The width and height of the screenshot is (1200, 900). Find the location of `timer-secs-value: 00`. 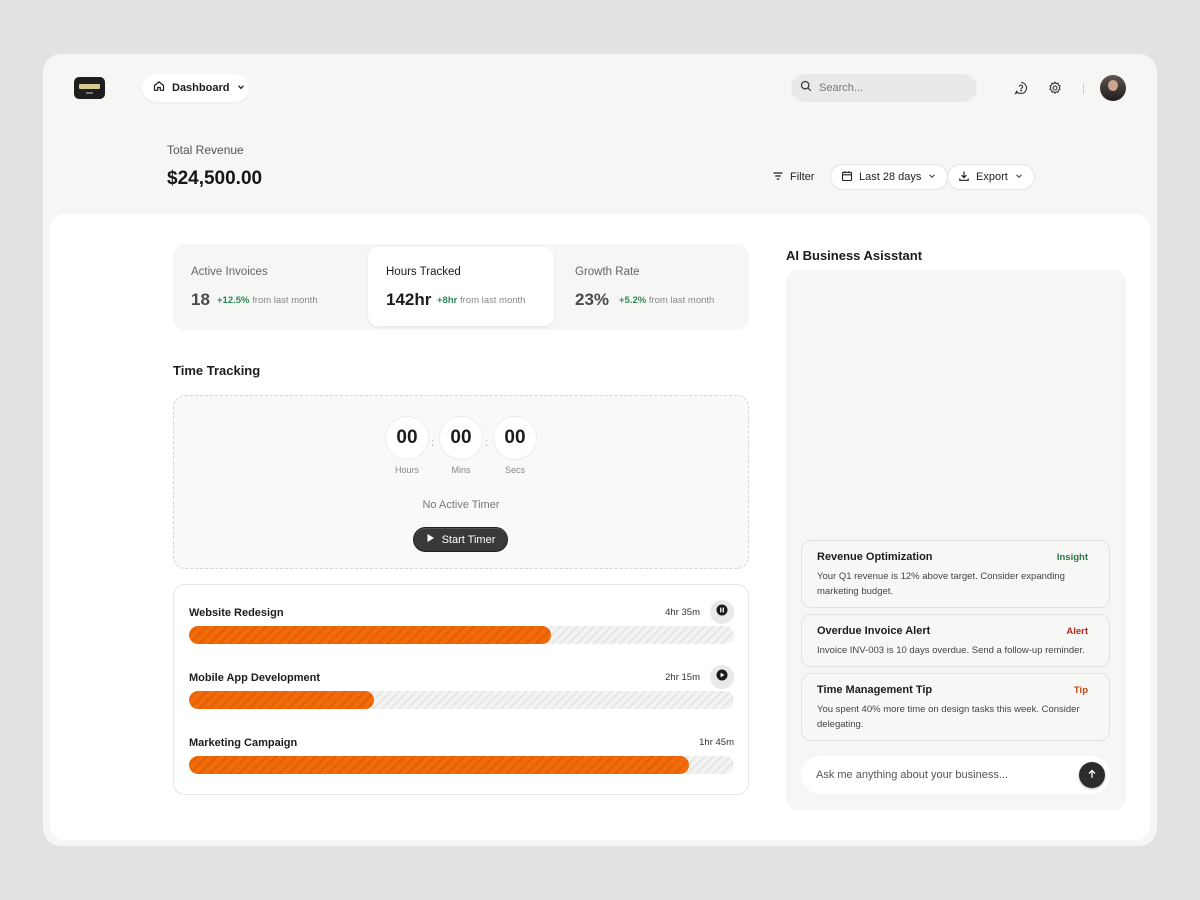

timer-secs-value: 00 is located at coordinates (515, 438).